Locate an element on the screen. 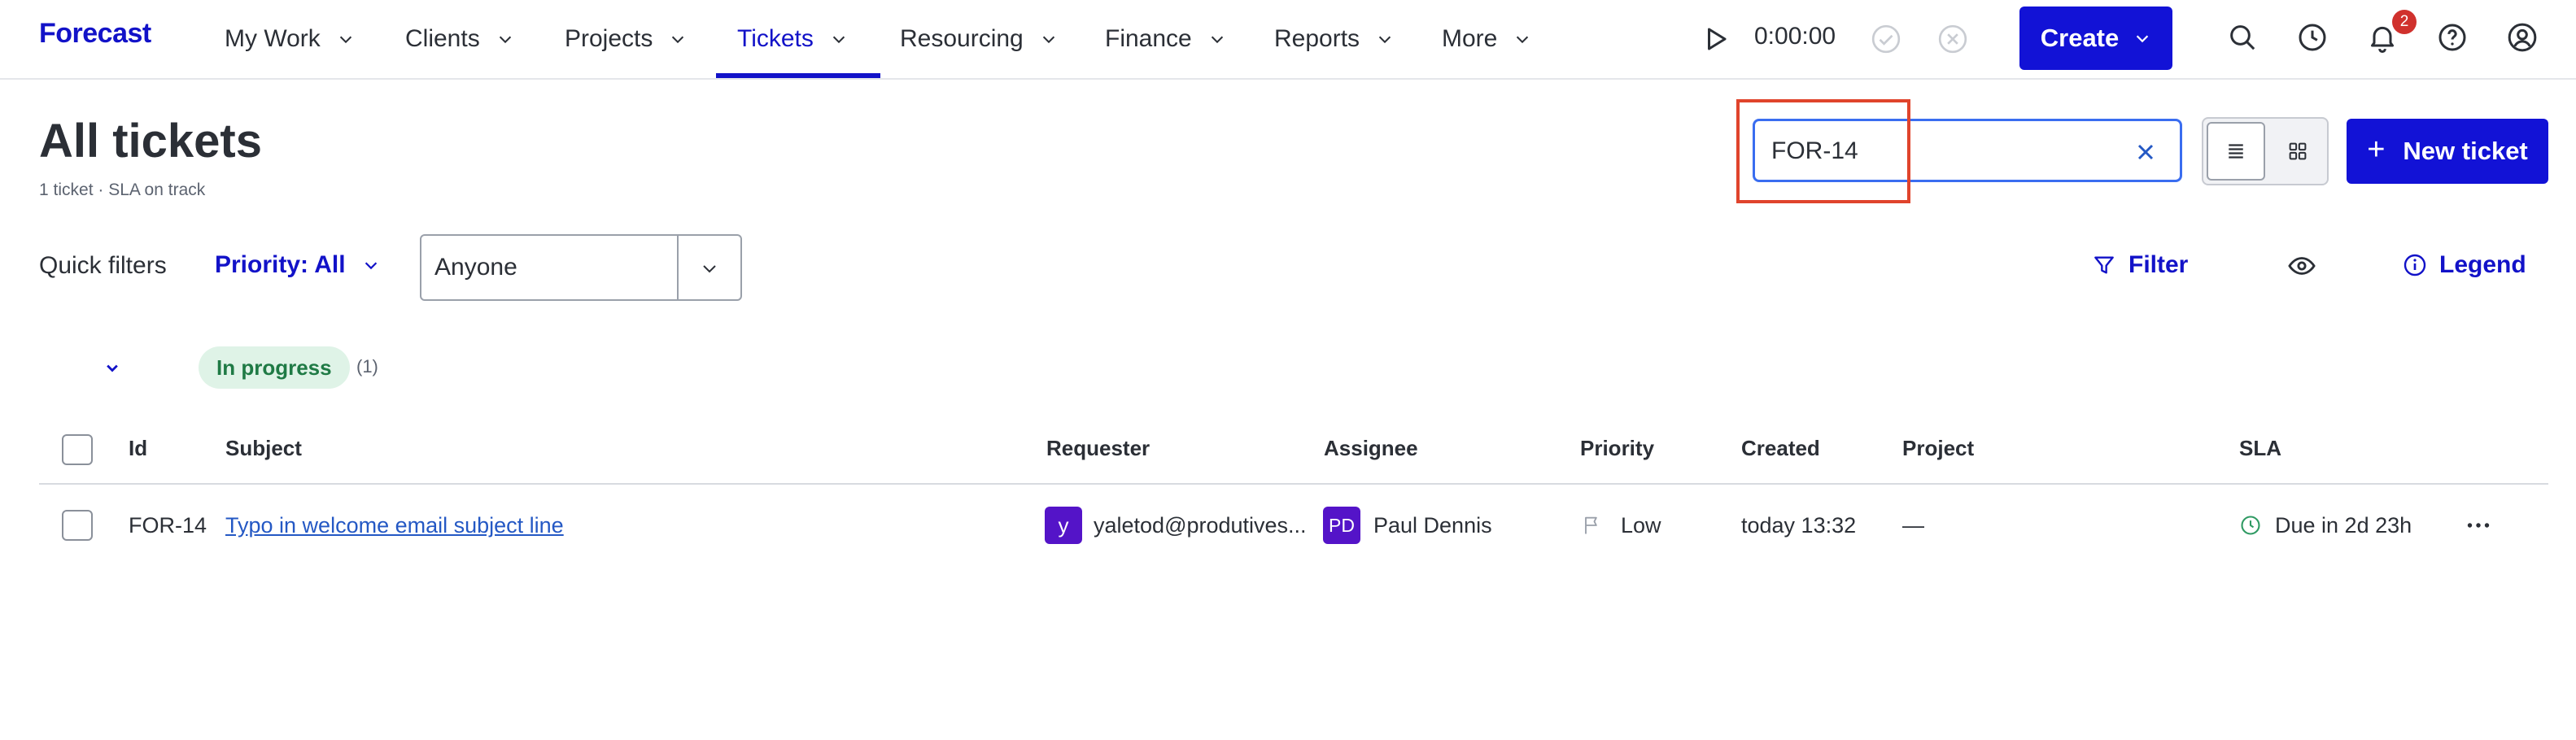  nav-item-projects: Projects is located at coordinates (626, 39).